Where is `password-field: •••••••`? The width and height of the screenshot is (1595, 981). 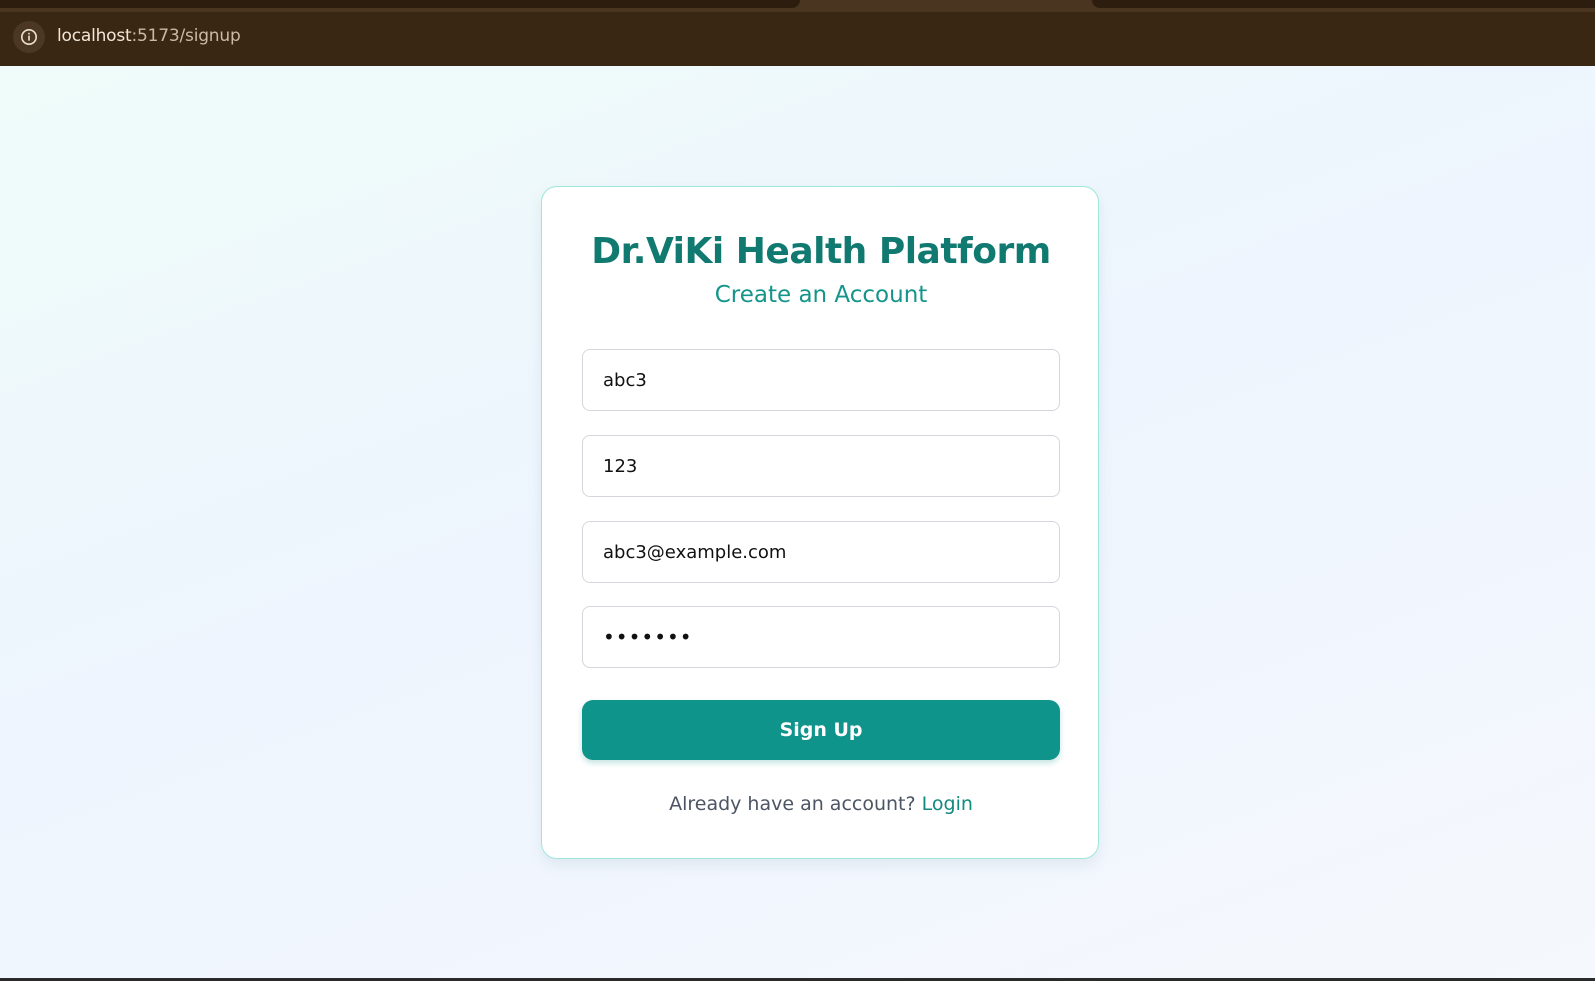 password-field: ••••••• is located at coordinates (821, 637).